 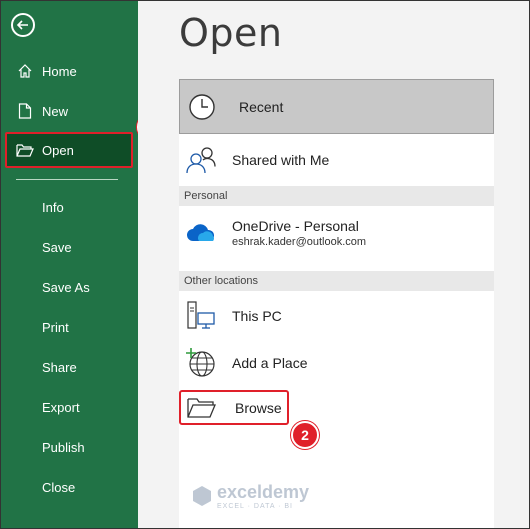 I want to click on sidebar-item-label: Share, so click(x=59, y=367).